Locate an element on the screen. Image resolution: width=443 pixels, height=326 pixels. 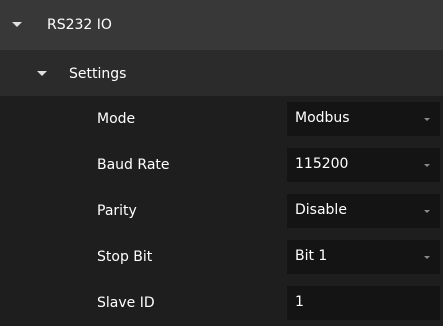
rs232-io-title: RS232 IO is located at coordinates (79, 25).